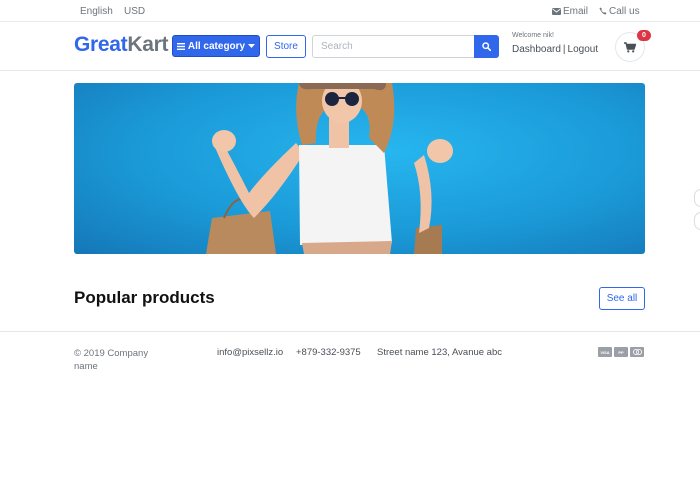 This screenshot has height=489, width=700. What do you see at coordinates (622, 298) in the screenshot?
I see `see-all-button: See all` at bounding box center [622, 298].